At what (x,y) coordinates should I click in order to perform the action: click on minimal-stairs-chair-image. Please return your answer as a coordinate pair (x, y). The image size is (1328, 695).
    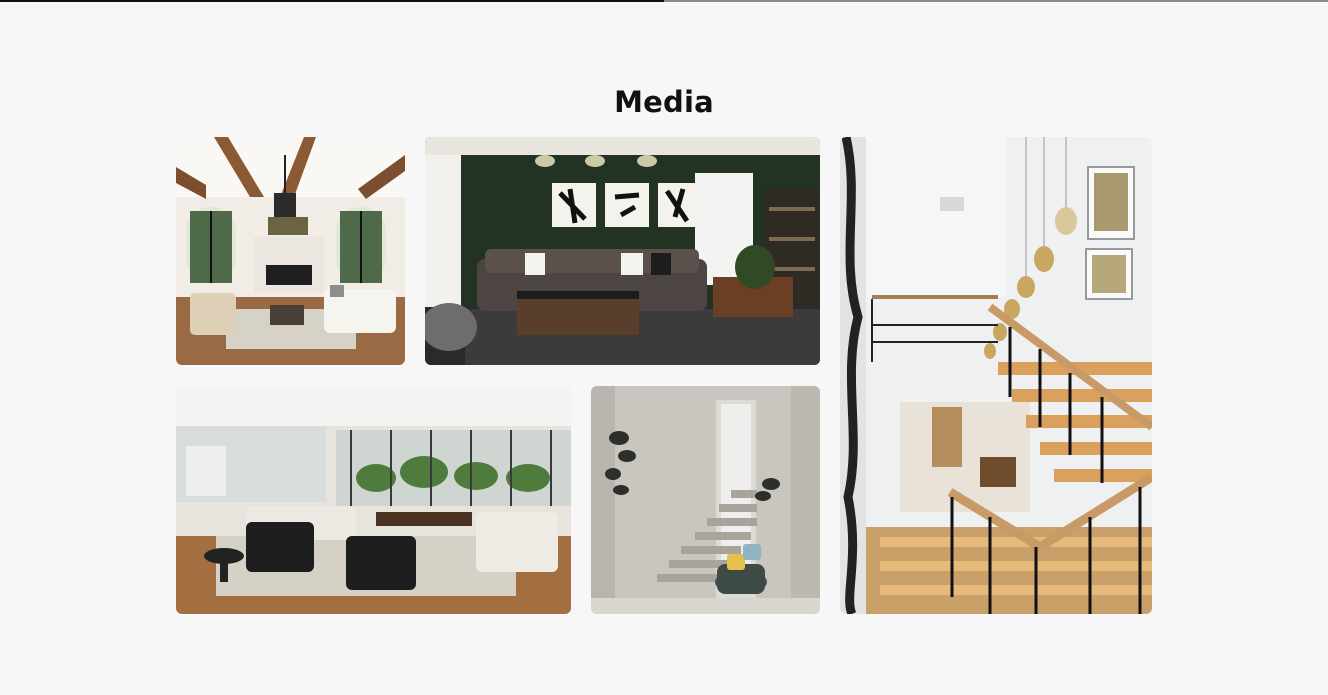
    Looking at the image, I should click on (705, 500).